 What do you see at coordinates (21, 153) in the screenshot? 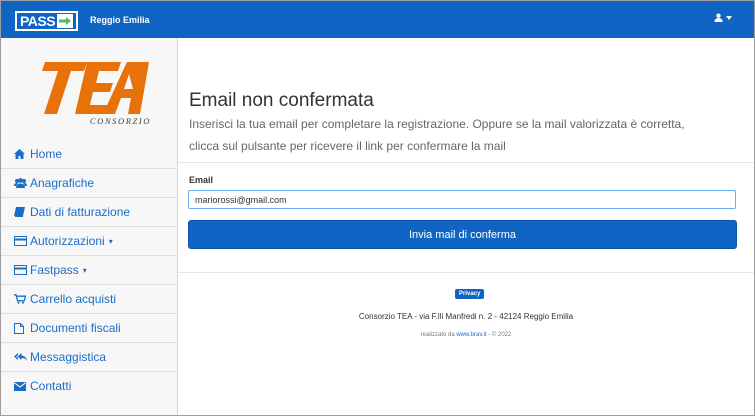
I see `home-icon` at bounding box center [21, 153].